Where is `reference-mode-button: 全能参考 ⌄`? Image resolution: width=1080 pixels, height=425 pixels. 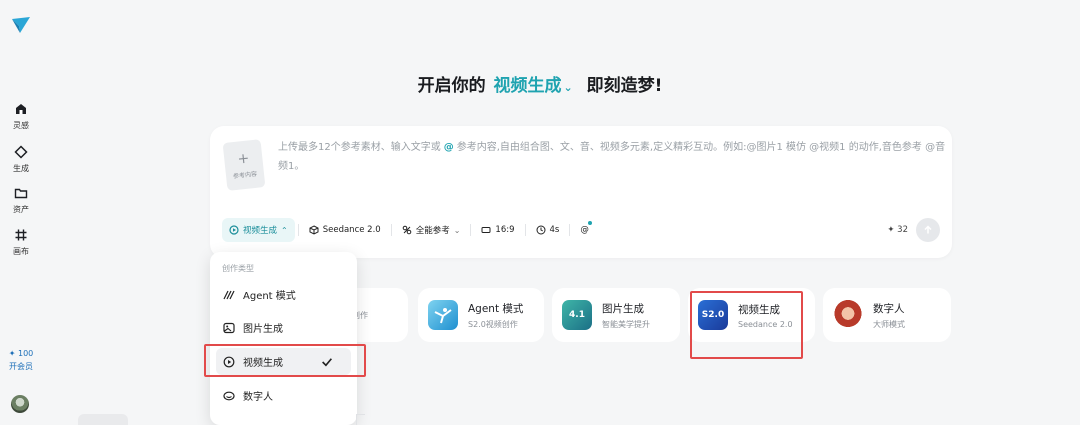
reference-mode-button: 全能参考 ⌄ is located at coordinates (431, 230).